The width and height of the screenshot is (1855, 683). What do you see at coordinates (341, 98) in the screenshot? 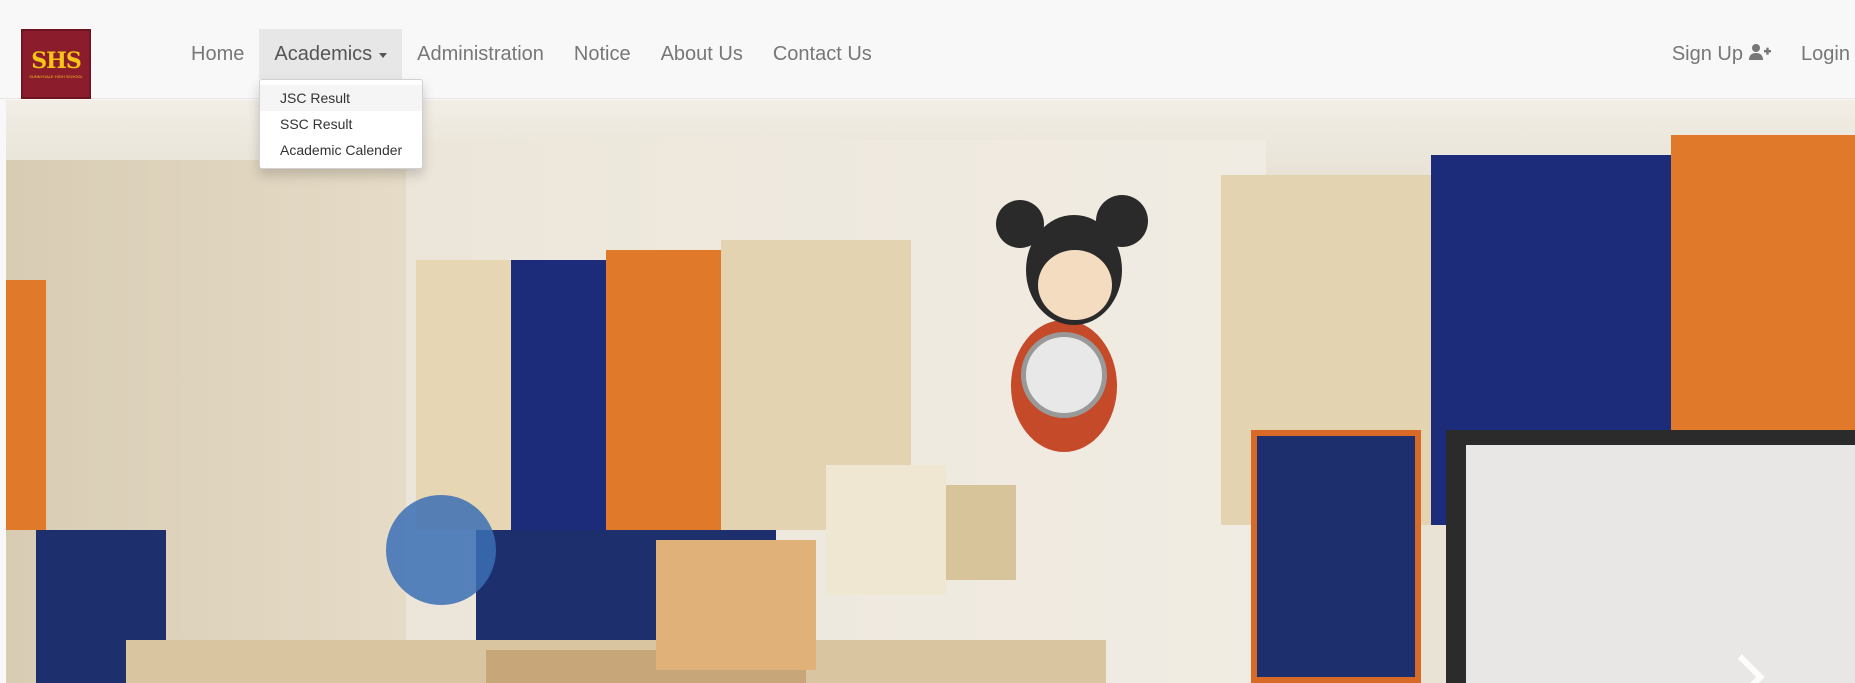
I see `menu-item-jsc-result: JSC Result` at bounding box center [341, 98].